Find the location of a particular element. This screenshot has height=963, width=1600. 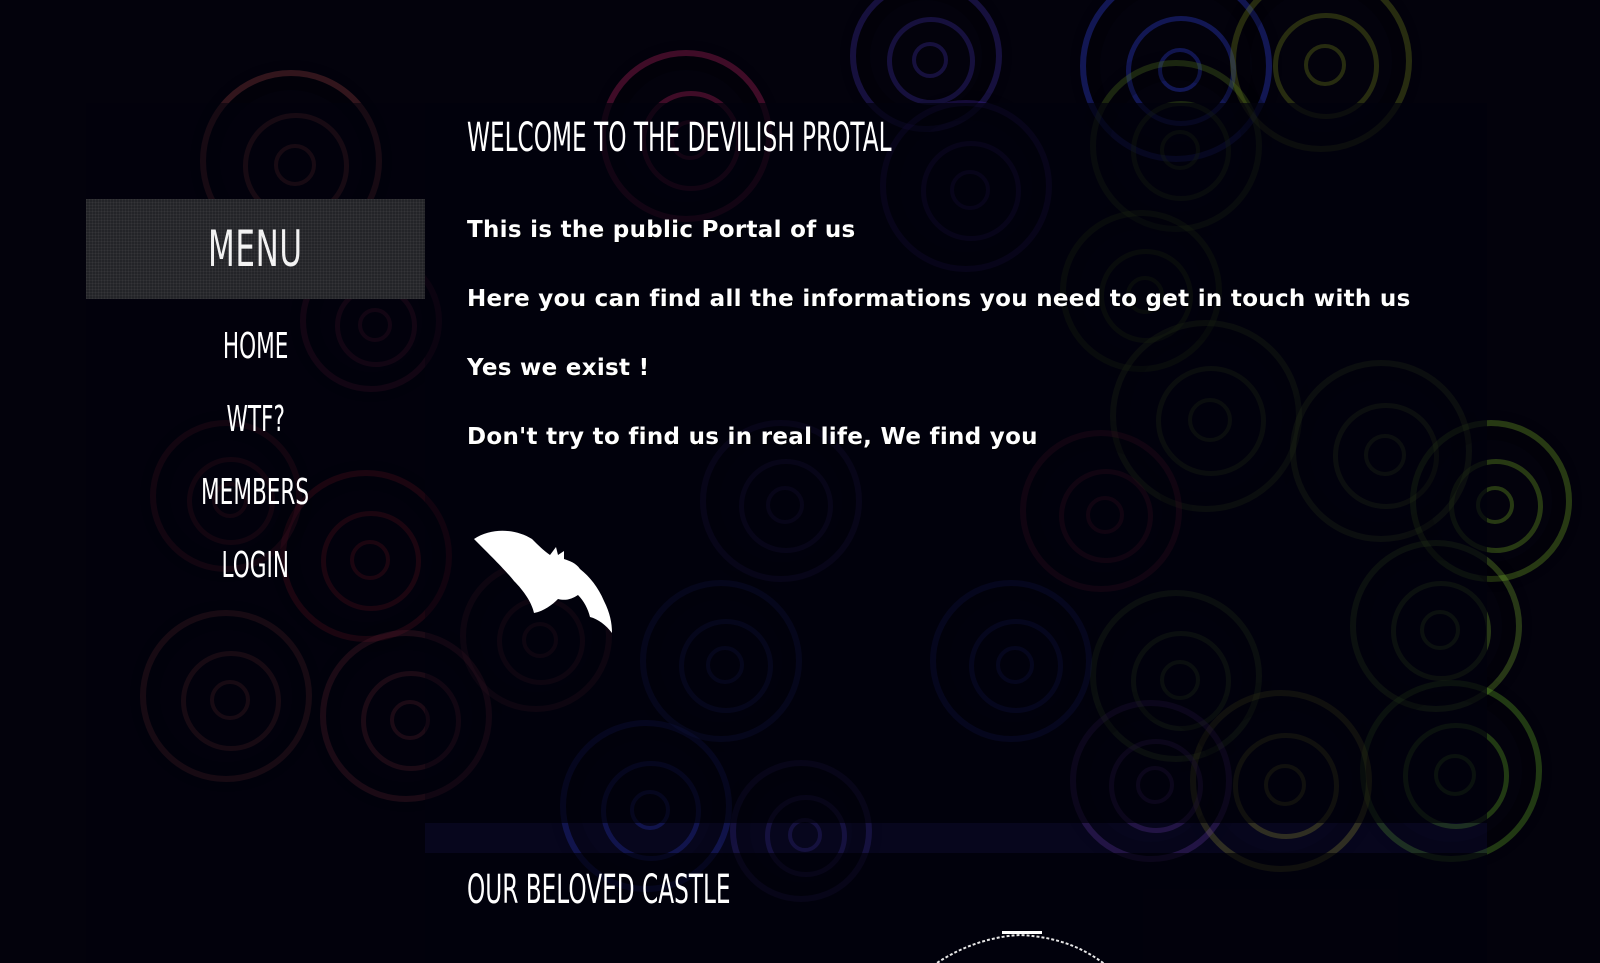

nav-link-wtf: WTF? is located at coordinates (255, 419).